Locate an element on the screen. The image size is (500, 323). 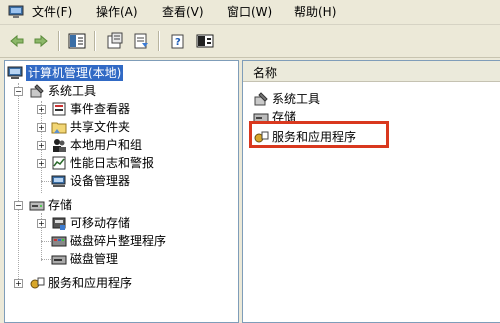
forward-arrow-icon is located at coordinates (41, 41).